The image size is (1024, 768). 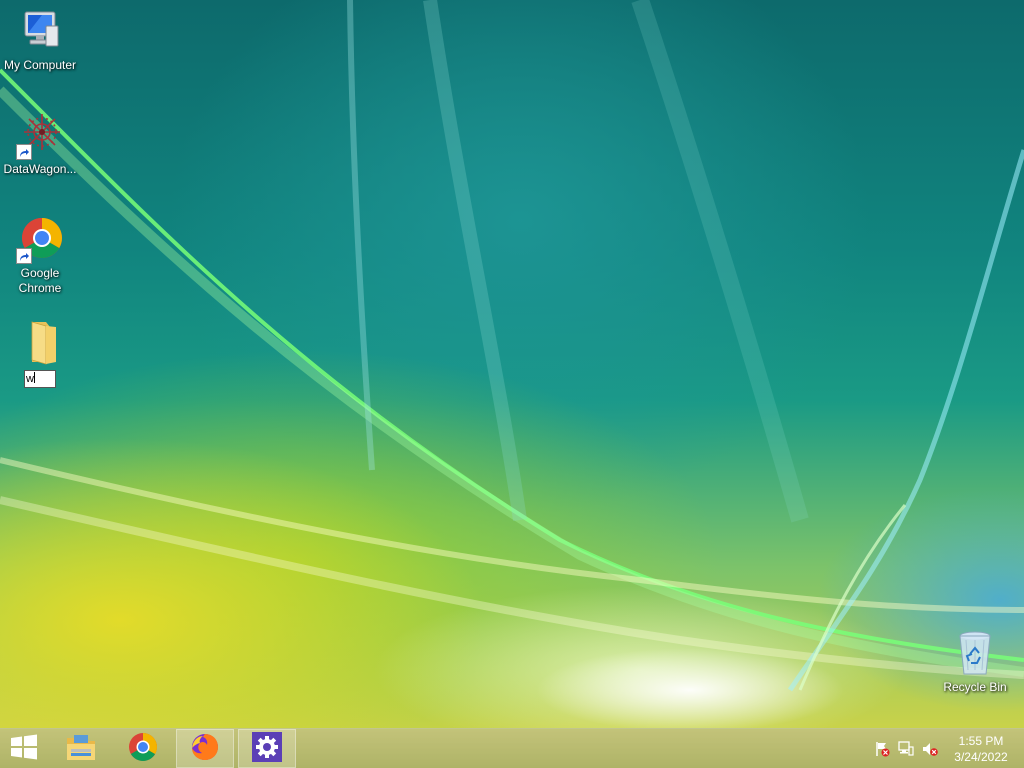 What do you see at coordinates (40, 136) in the screenshot?
I see `datawagon-icon` at bounding box center [40, 136].